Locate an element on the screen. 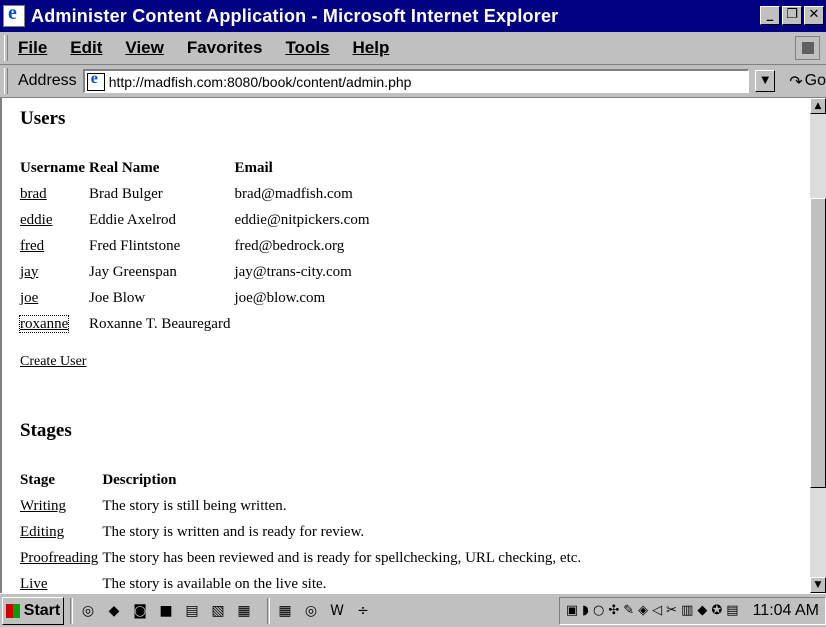  table-row: jay Jay Greenspan jay@trans-city.com is located at coordinates (197, 272).